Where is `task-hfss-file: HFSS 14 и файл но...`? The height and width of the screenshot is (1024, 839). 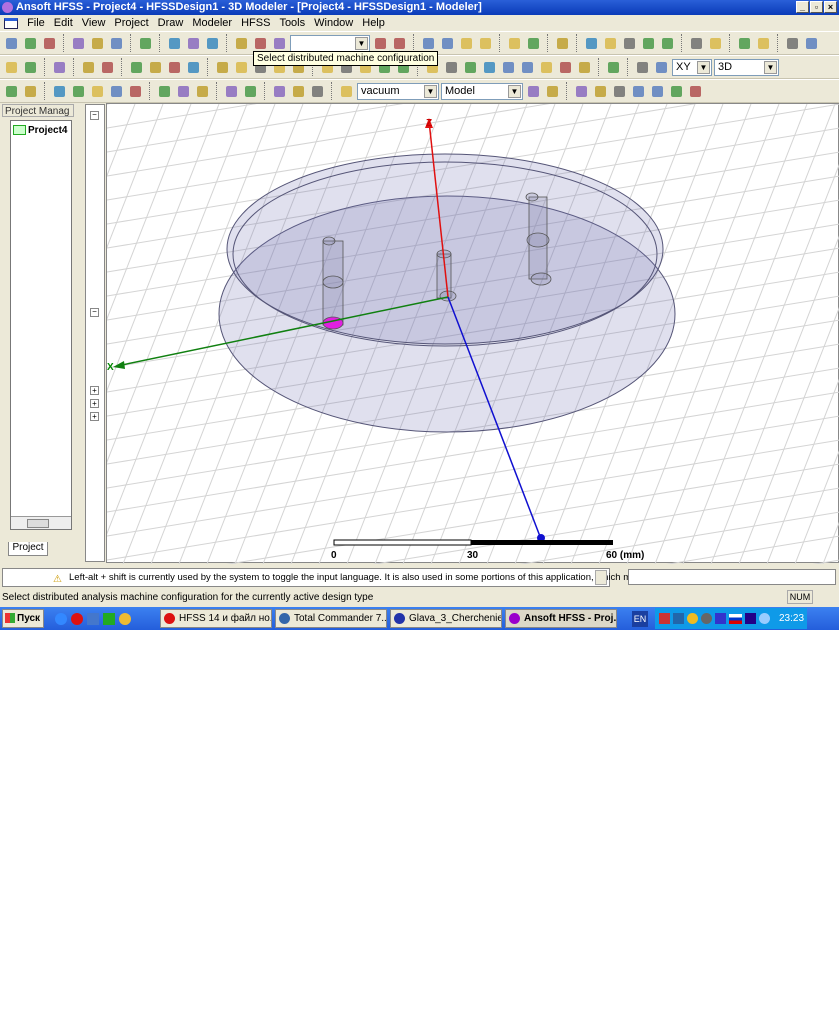 task-hfss-file: HFSS 14 и файл но... is located at coordinates (216, 618).